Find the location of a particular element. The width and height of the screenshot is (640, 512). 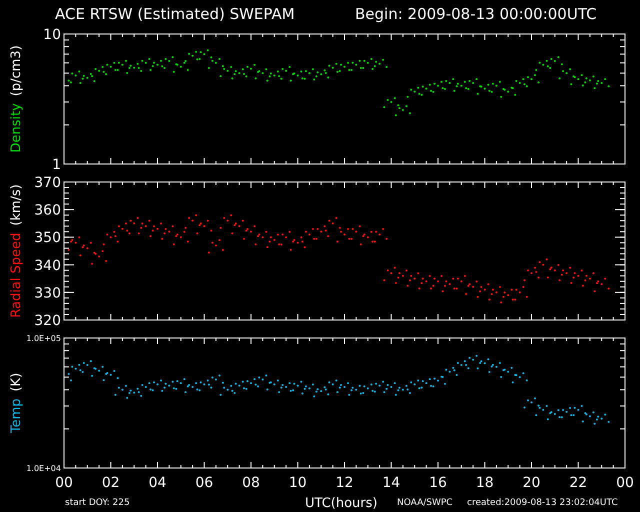

x-tick-label: 10 is located at coordinates (297, 482).